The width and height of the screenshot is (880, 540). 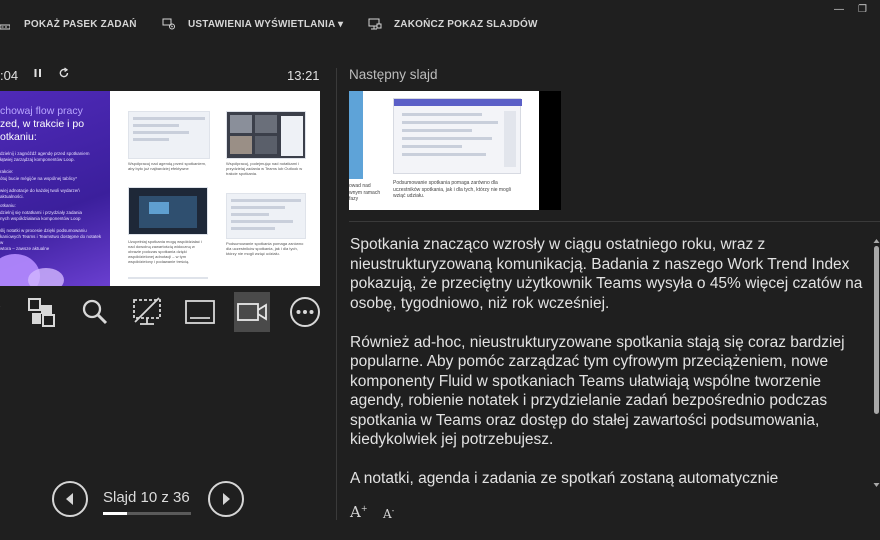 What do you see at coordinates (46, 277) in the screenshot?
I see `decorative-blob` at bounding box center [46, 277].